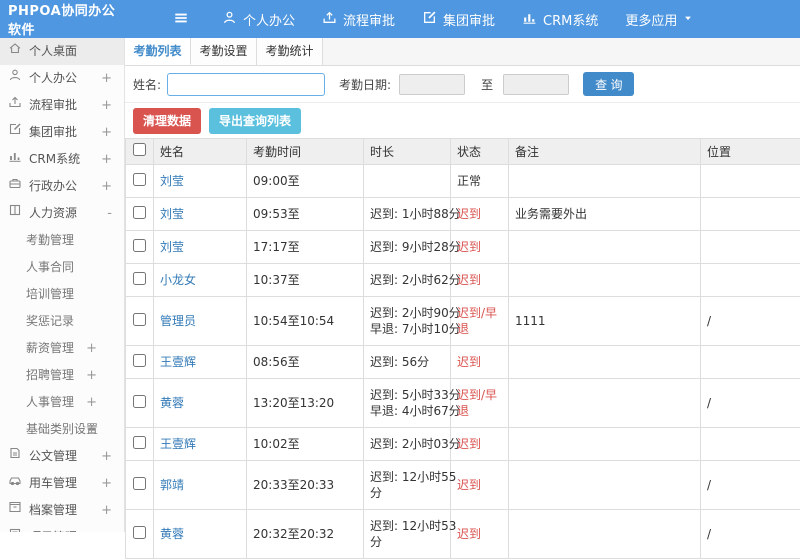 The width and height of the screenshot is (800, 559). I want to click on search-button: 查 询, so click(608, 84).